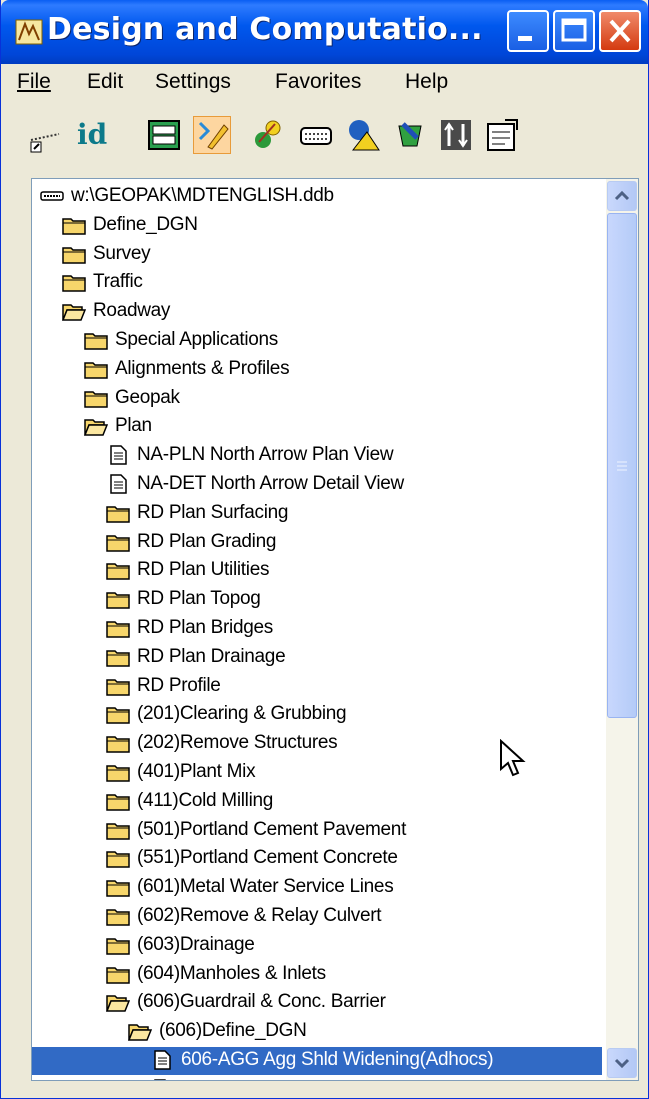 This screenshot has height=1099, width=649. What do you see at coordinates (133, 426) in the screenshot?
I see `tree-node-label: Plan` at bounding box center [133, 426].